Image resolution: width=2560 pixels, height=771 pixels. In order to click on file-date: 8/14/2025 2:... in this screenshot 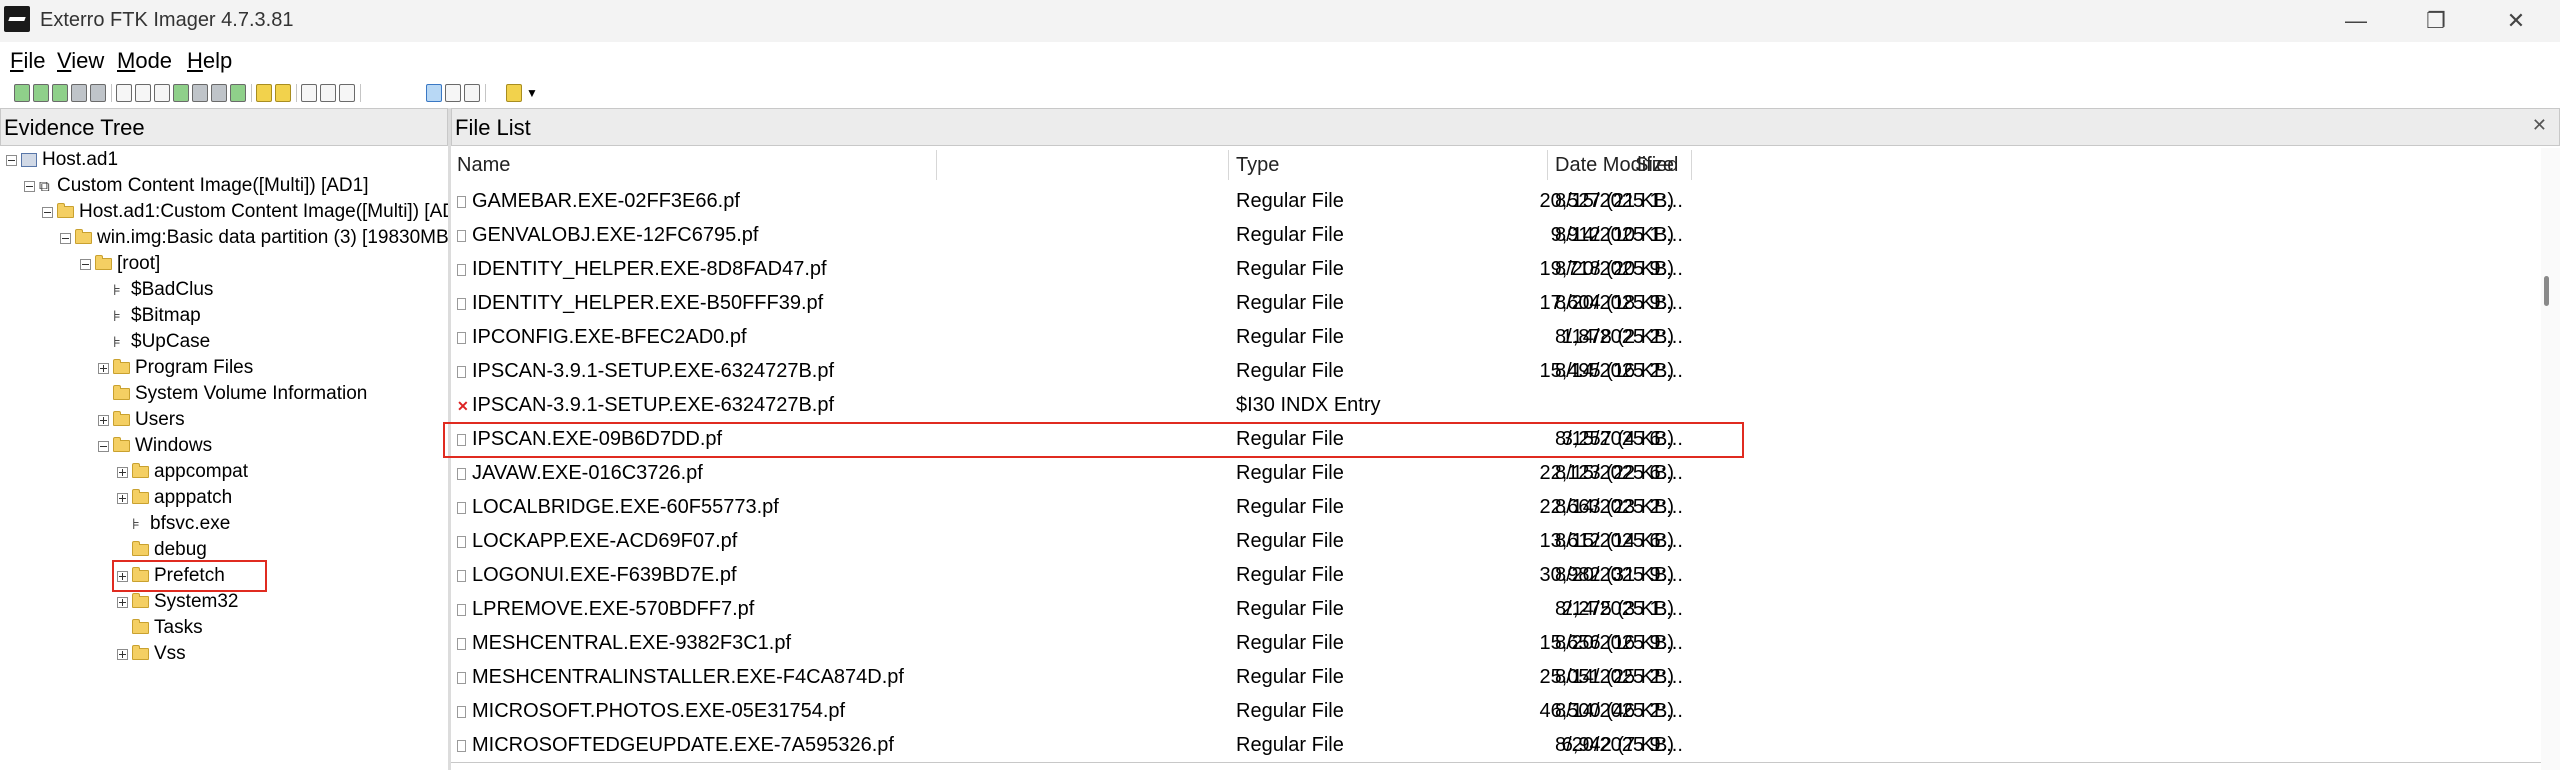, I will do `click(1619, 711)`.